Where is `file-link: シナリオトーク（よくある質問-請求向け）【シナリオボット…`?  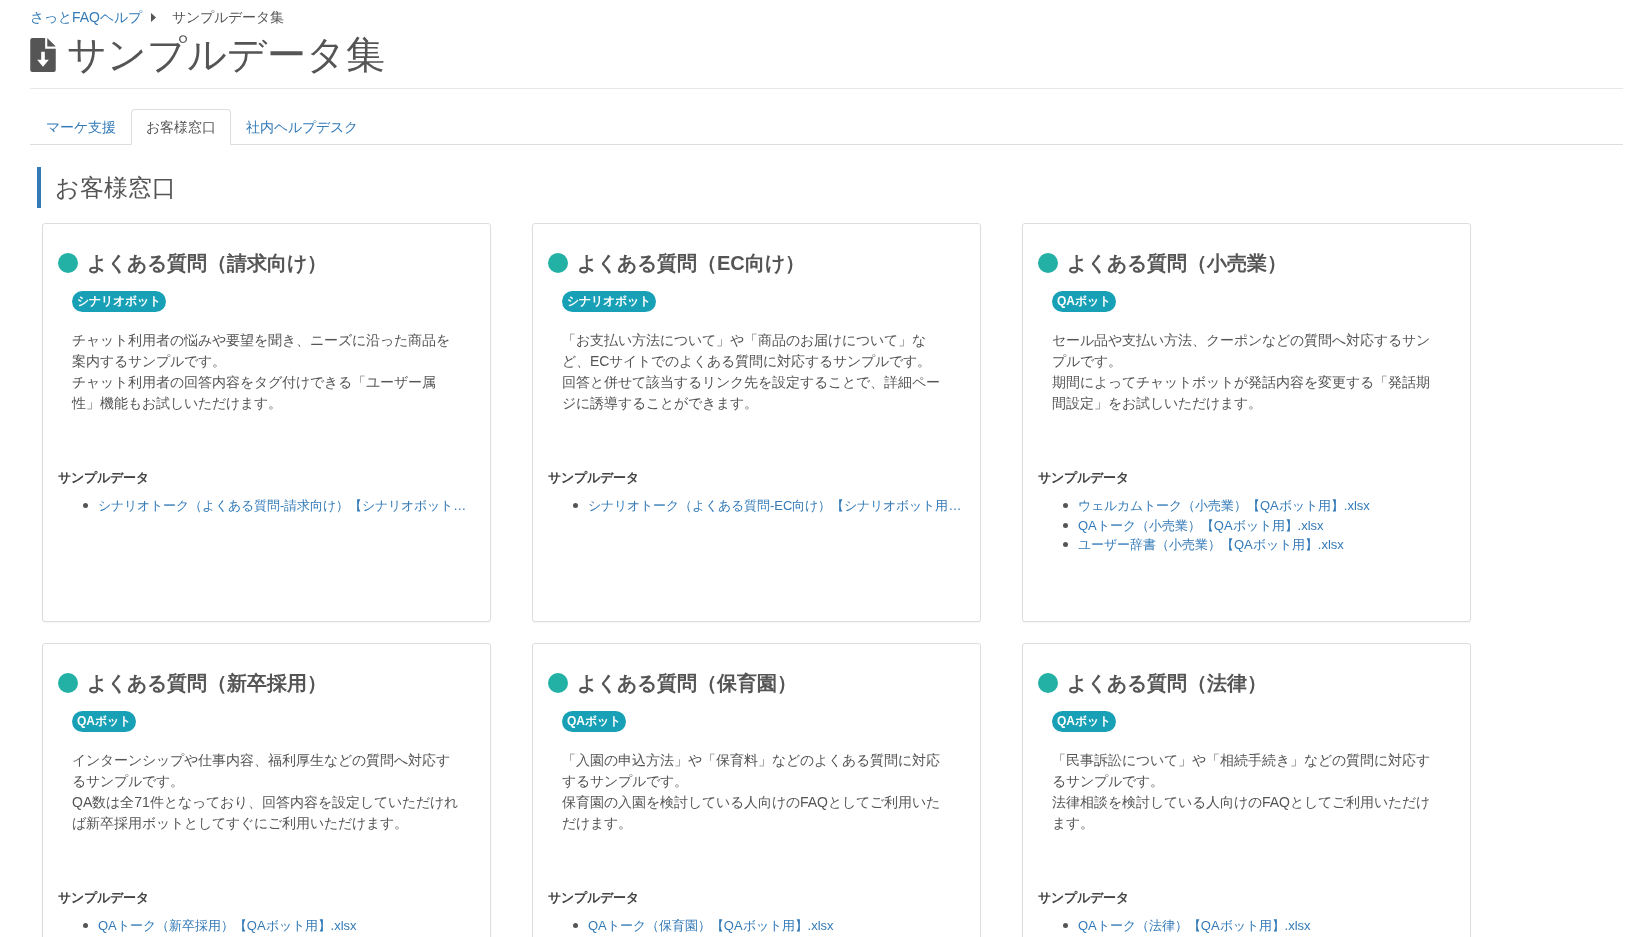 file-link: シナリオトーク（よくある質問-請求向け）【シナリオボット… is located at coordinates (282, 506).